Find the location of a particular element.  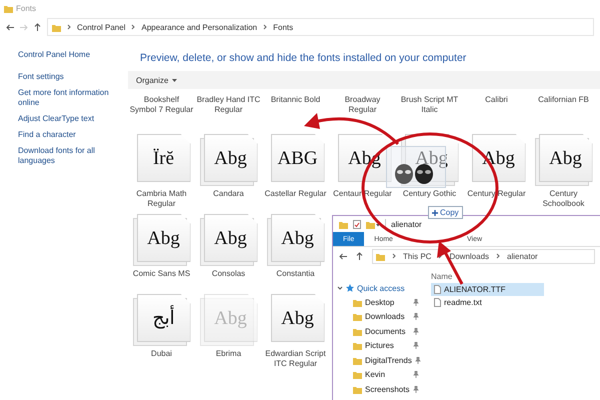

nav-item: Downloads is located at coordinates (387, 317).